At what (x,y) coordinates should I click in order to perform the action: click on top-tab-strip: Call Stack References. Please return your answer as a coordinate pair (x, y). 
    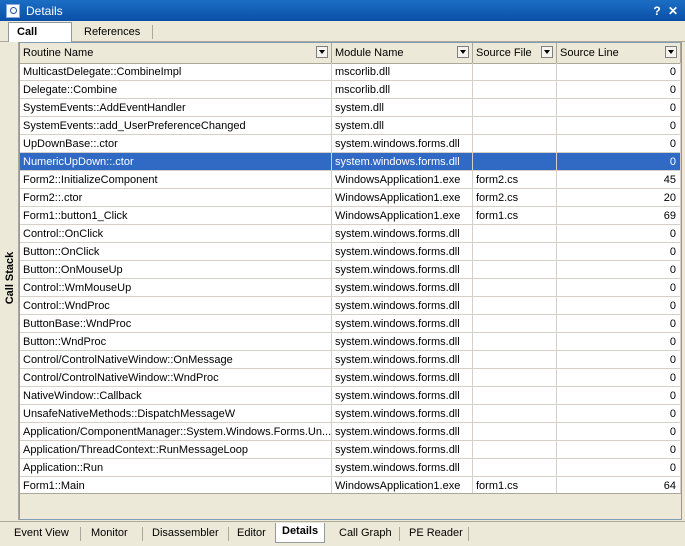
    Looking at the image, I should click on (342, 38).